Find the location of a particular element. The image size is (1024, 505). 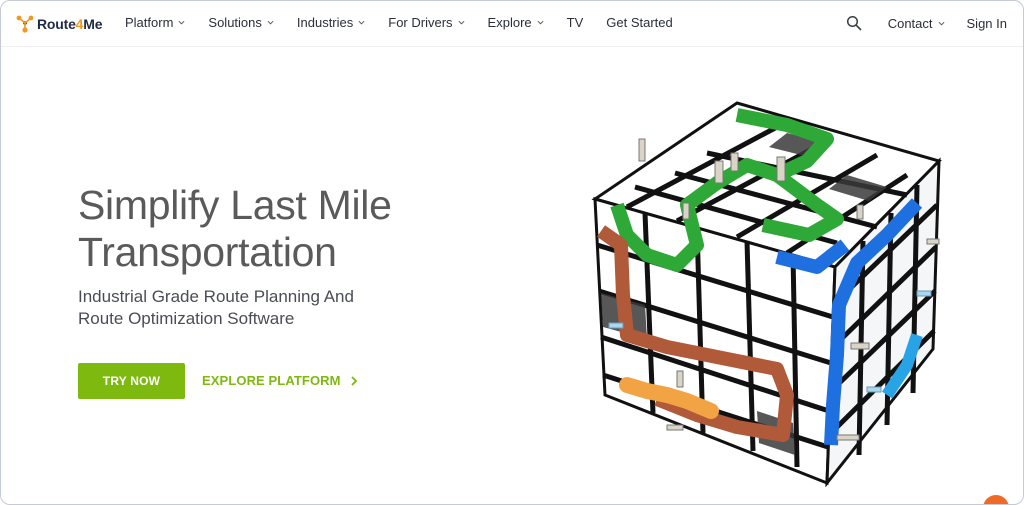

logo-wordmark: Route4Me is located at coordinates (70, 24).